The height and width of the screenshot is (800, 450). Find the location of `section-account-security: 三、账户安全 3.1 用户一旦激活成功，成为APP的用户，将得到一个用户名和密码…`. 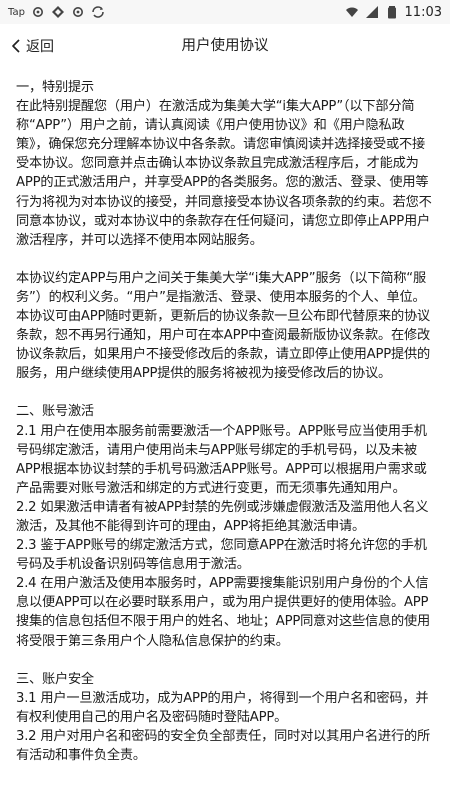

section-account-security: 三、账户安全 3.1 用户一旦激活成功，成为APP的用户，将得到一个用户名和密码… is located at coordinates (226, 717).